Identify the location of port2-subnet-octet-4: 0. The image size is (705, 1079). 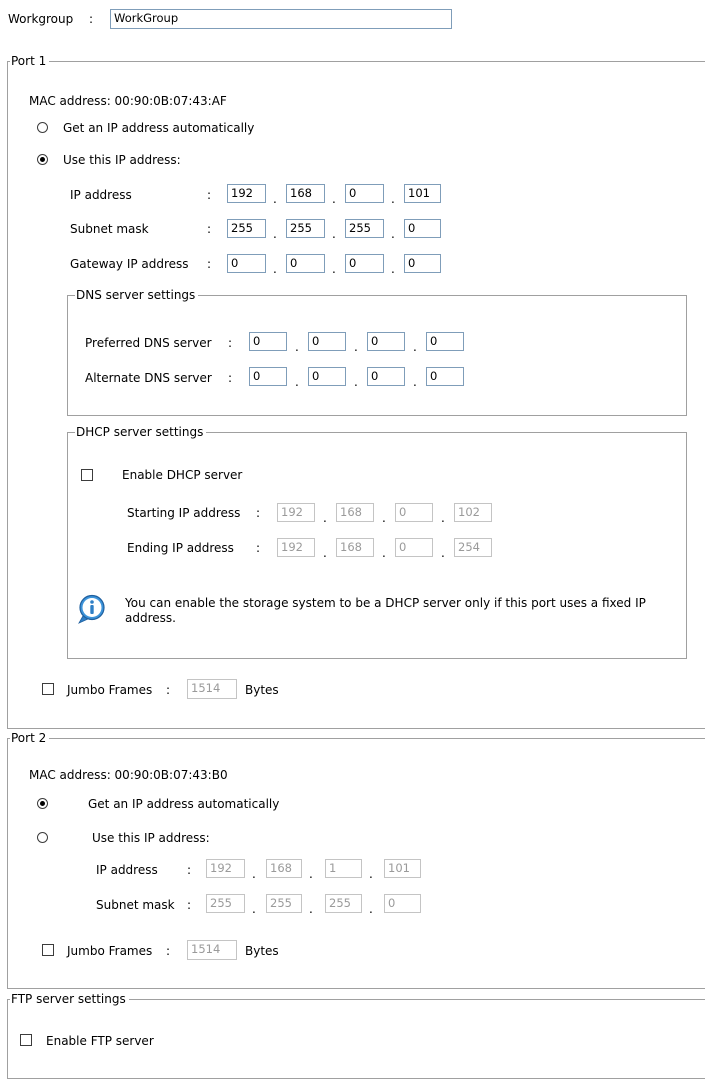
(402, 903).